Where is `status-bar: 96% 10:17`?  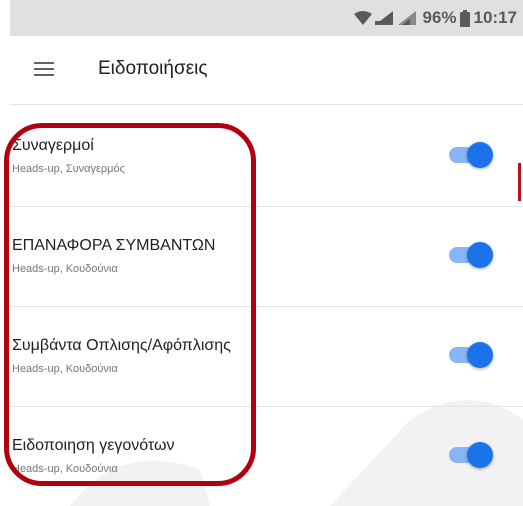
status-bar: 96% 10:17 is located at coordinates (266, 18).